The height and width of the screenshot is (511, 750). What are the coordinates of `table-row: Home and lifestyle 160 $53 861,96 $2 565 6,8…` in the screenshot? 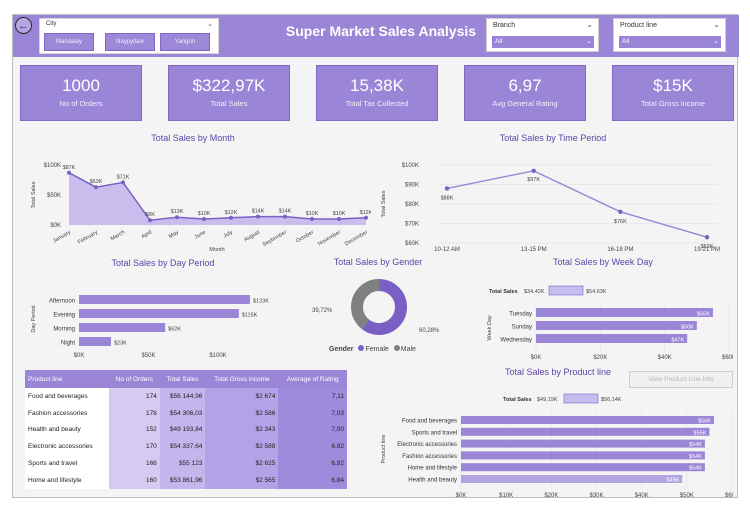 It's located at (186, 480).